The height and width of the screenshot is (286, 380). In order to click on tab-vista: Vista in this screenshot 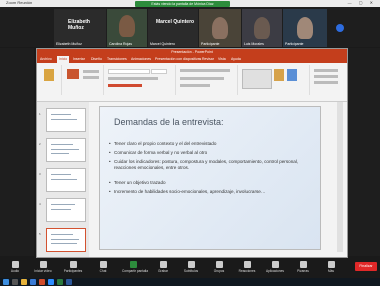, I will do `click(222, 59)`.